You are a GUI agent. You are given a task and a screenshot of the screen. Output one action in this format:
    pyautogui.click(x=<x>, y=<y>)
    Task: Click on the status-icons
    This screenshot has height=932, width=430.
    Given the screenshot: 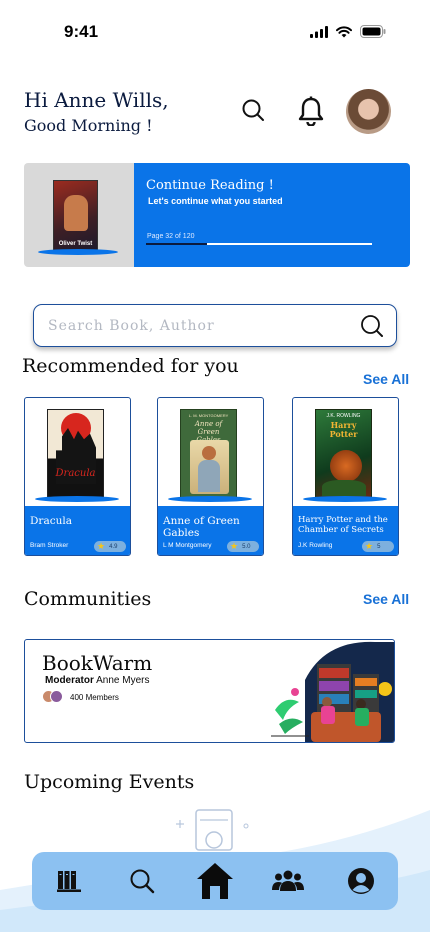 What is the action you would take?
    pyautogui.click(x=348, y=31)
    